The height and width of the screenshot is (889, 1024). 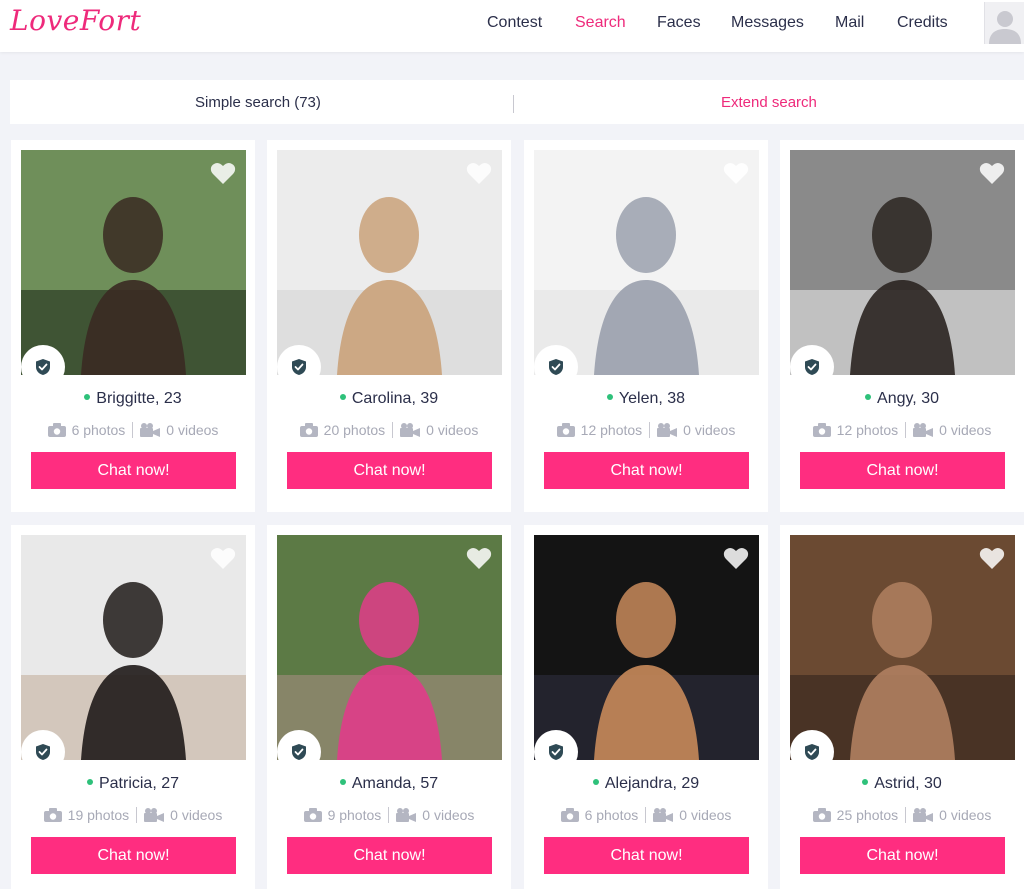 What do you see at coordinates (75, 20) in the screenshot?
I see `site-logo: LoveFort` at bounding box center [75, 20].